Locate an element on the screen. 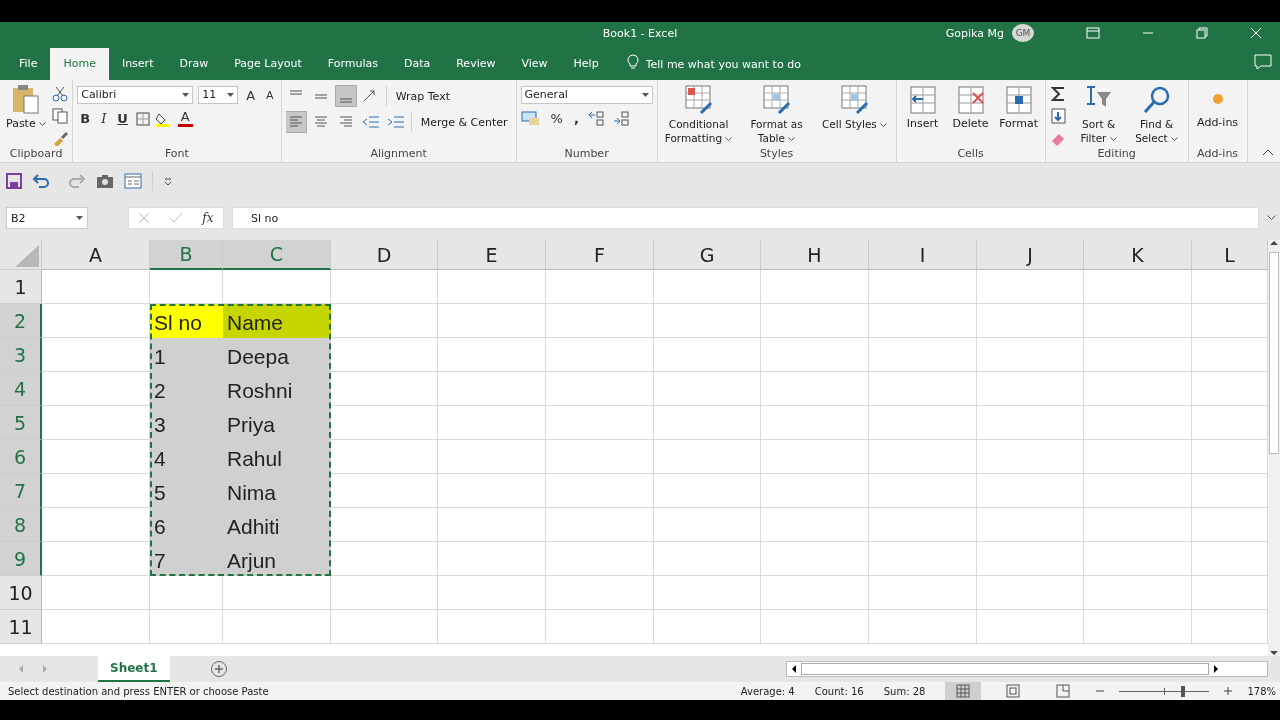  scroll-right-icon is located at coordinates (1216, 669).